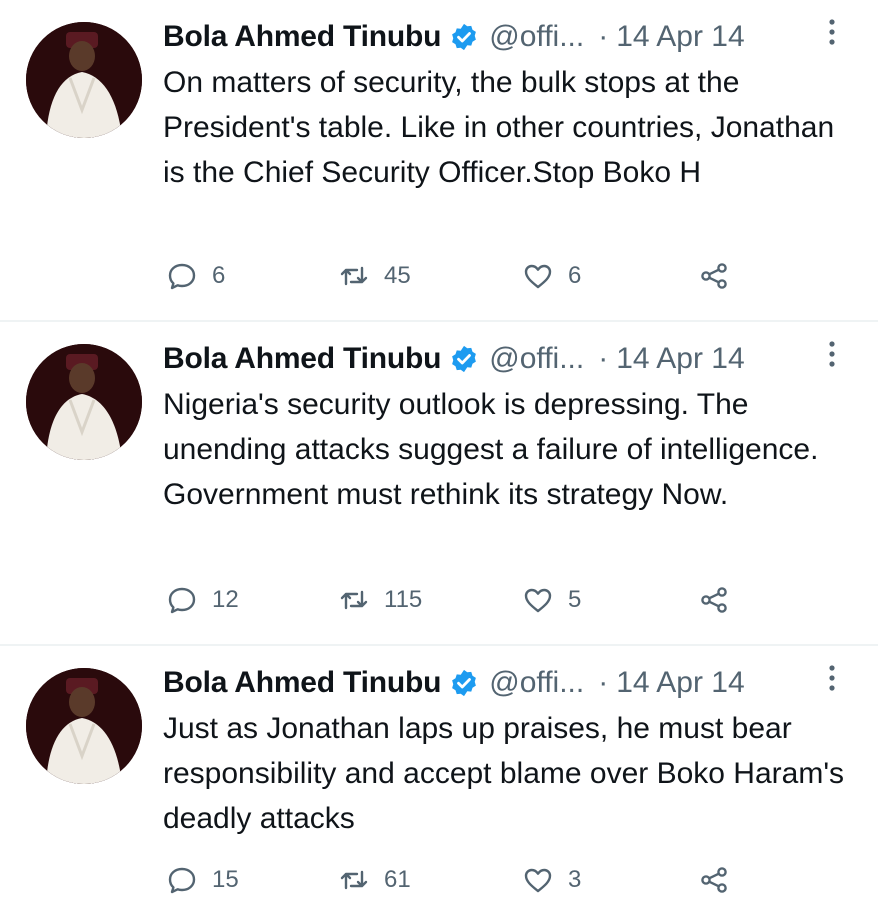  What do you see at coordinates (466, 600) in the screenshot?
I see `tweet-actions: 12 115 5` at bounding box center [466, 600].